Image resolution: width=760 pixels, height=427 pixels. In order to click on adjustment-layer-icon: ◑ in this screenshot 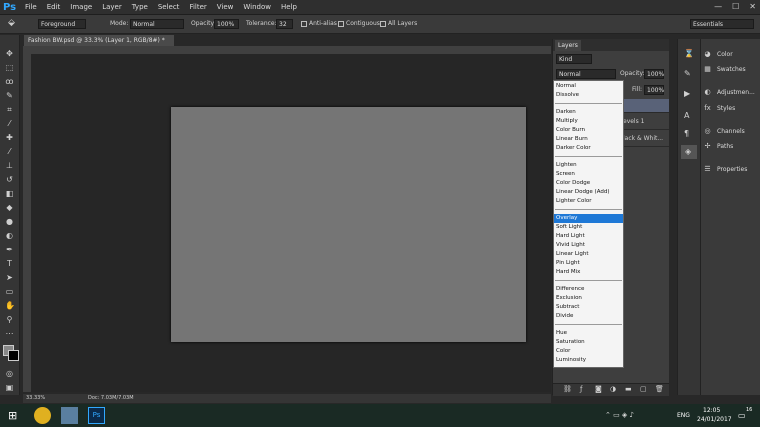, I will do `click(613, 389)`.